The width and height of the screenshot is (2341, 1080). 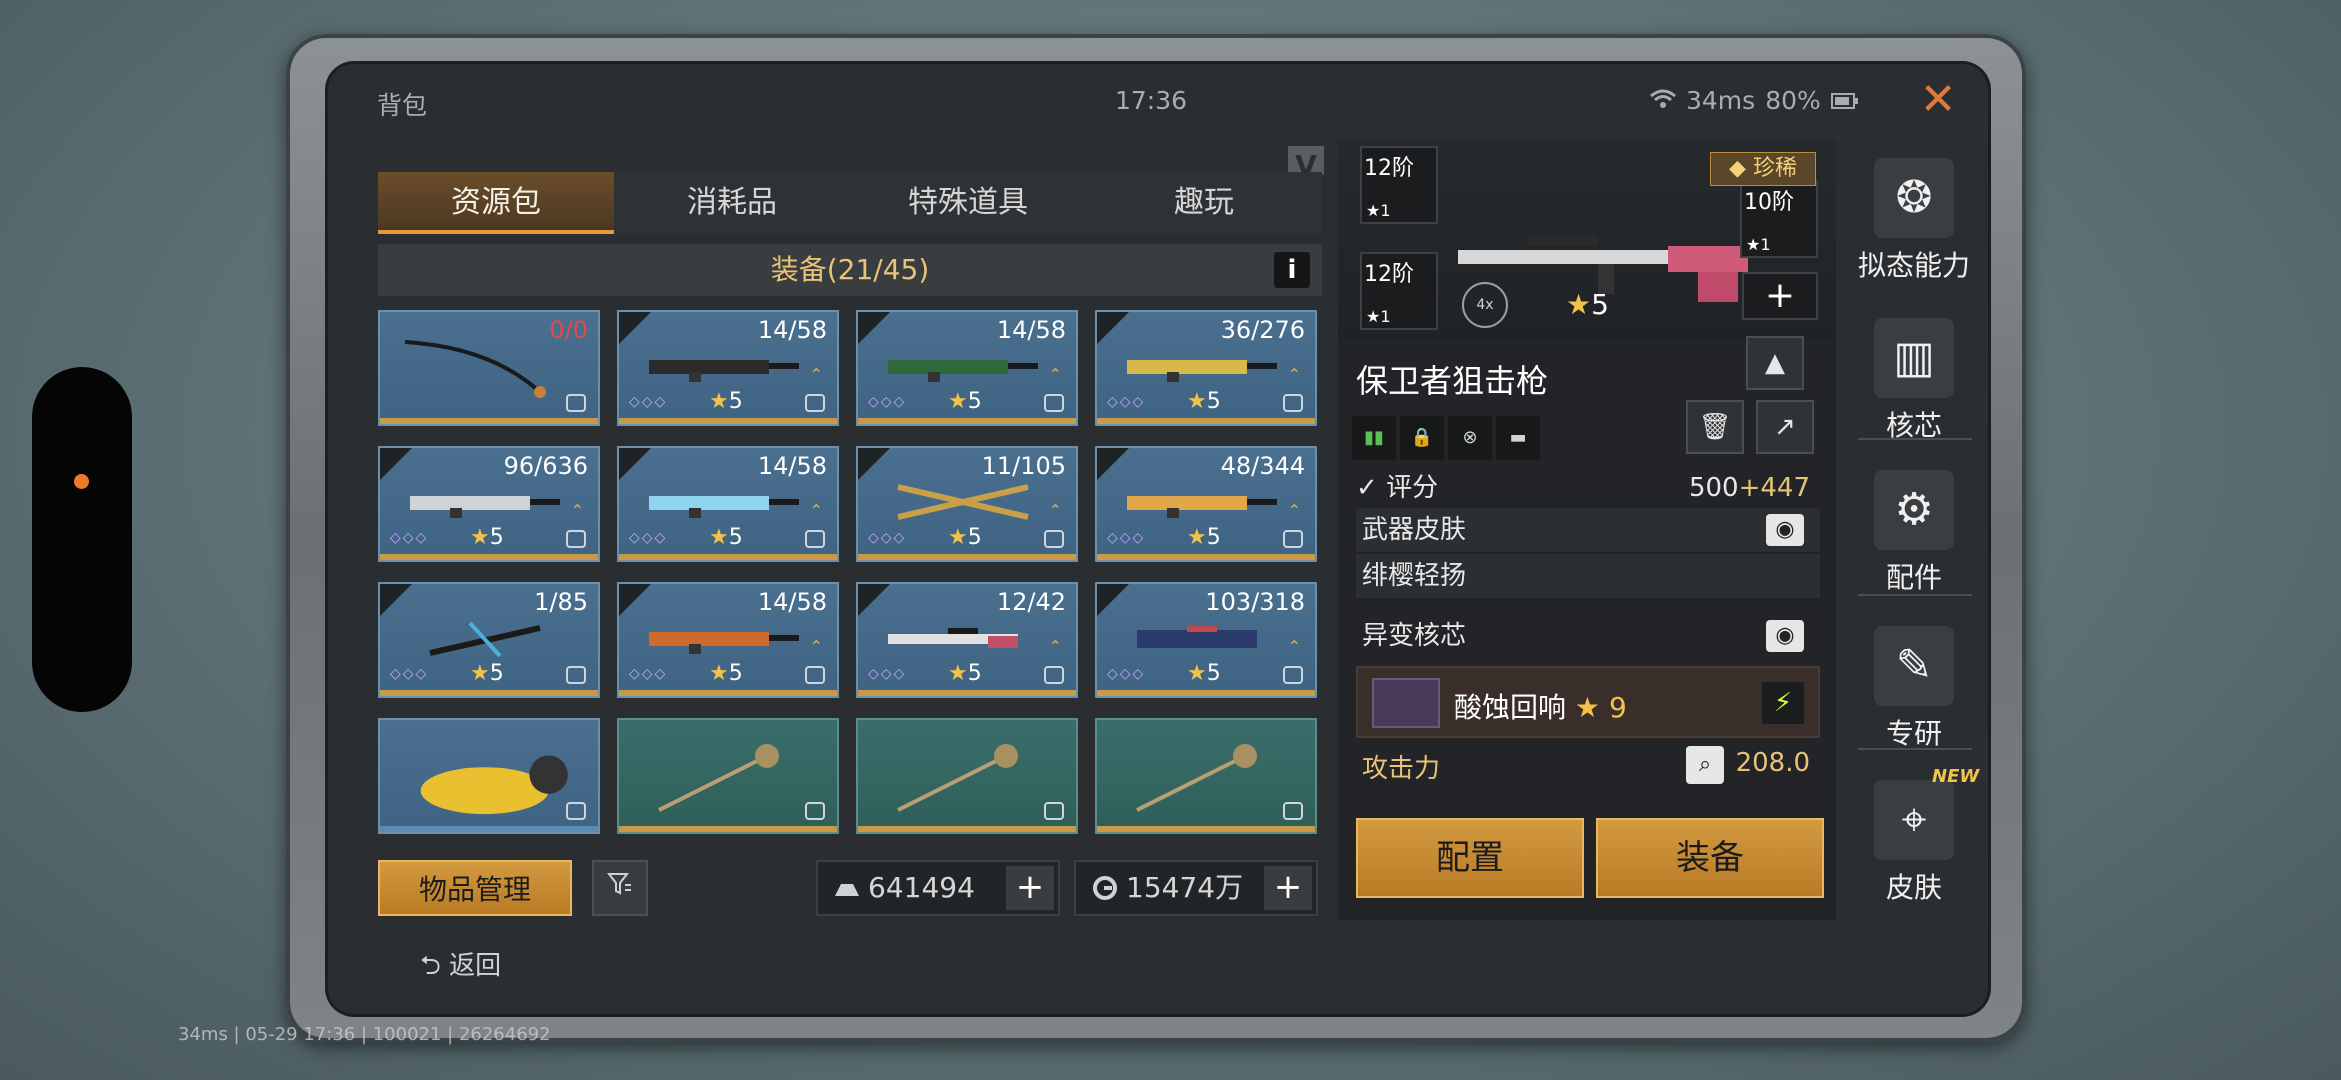 What do you see at coordinates (1715, 427) in the screenshot?
I see `trash-icon: 🗑` at bounding box center [1715, 427].